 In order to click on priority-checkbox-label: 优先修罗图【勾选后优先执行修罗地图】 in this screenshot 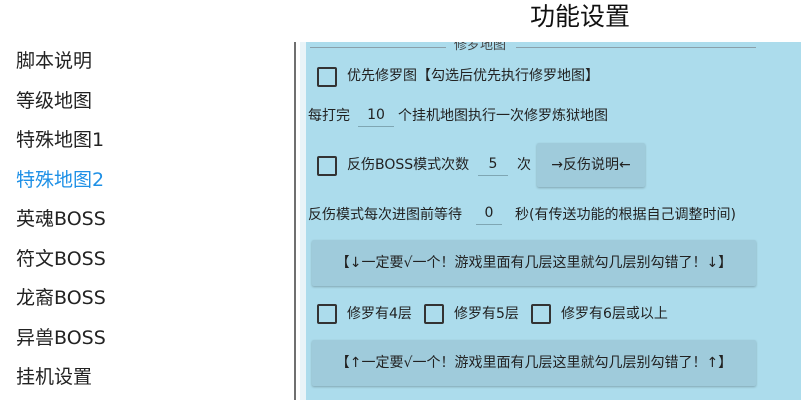, I will do `click(473, 76)`.